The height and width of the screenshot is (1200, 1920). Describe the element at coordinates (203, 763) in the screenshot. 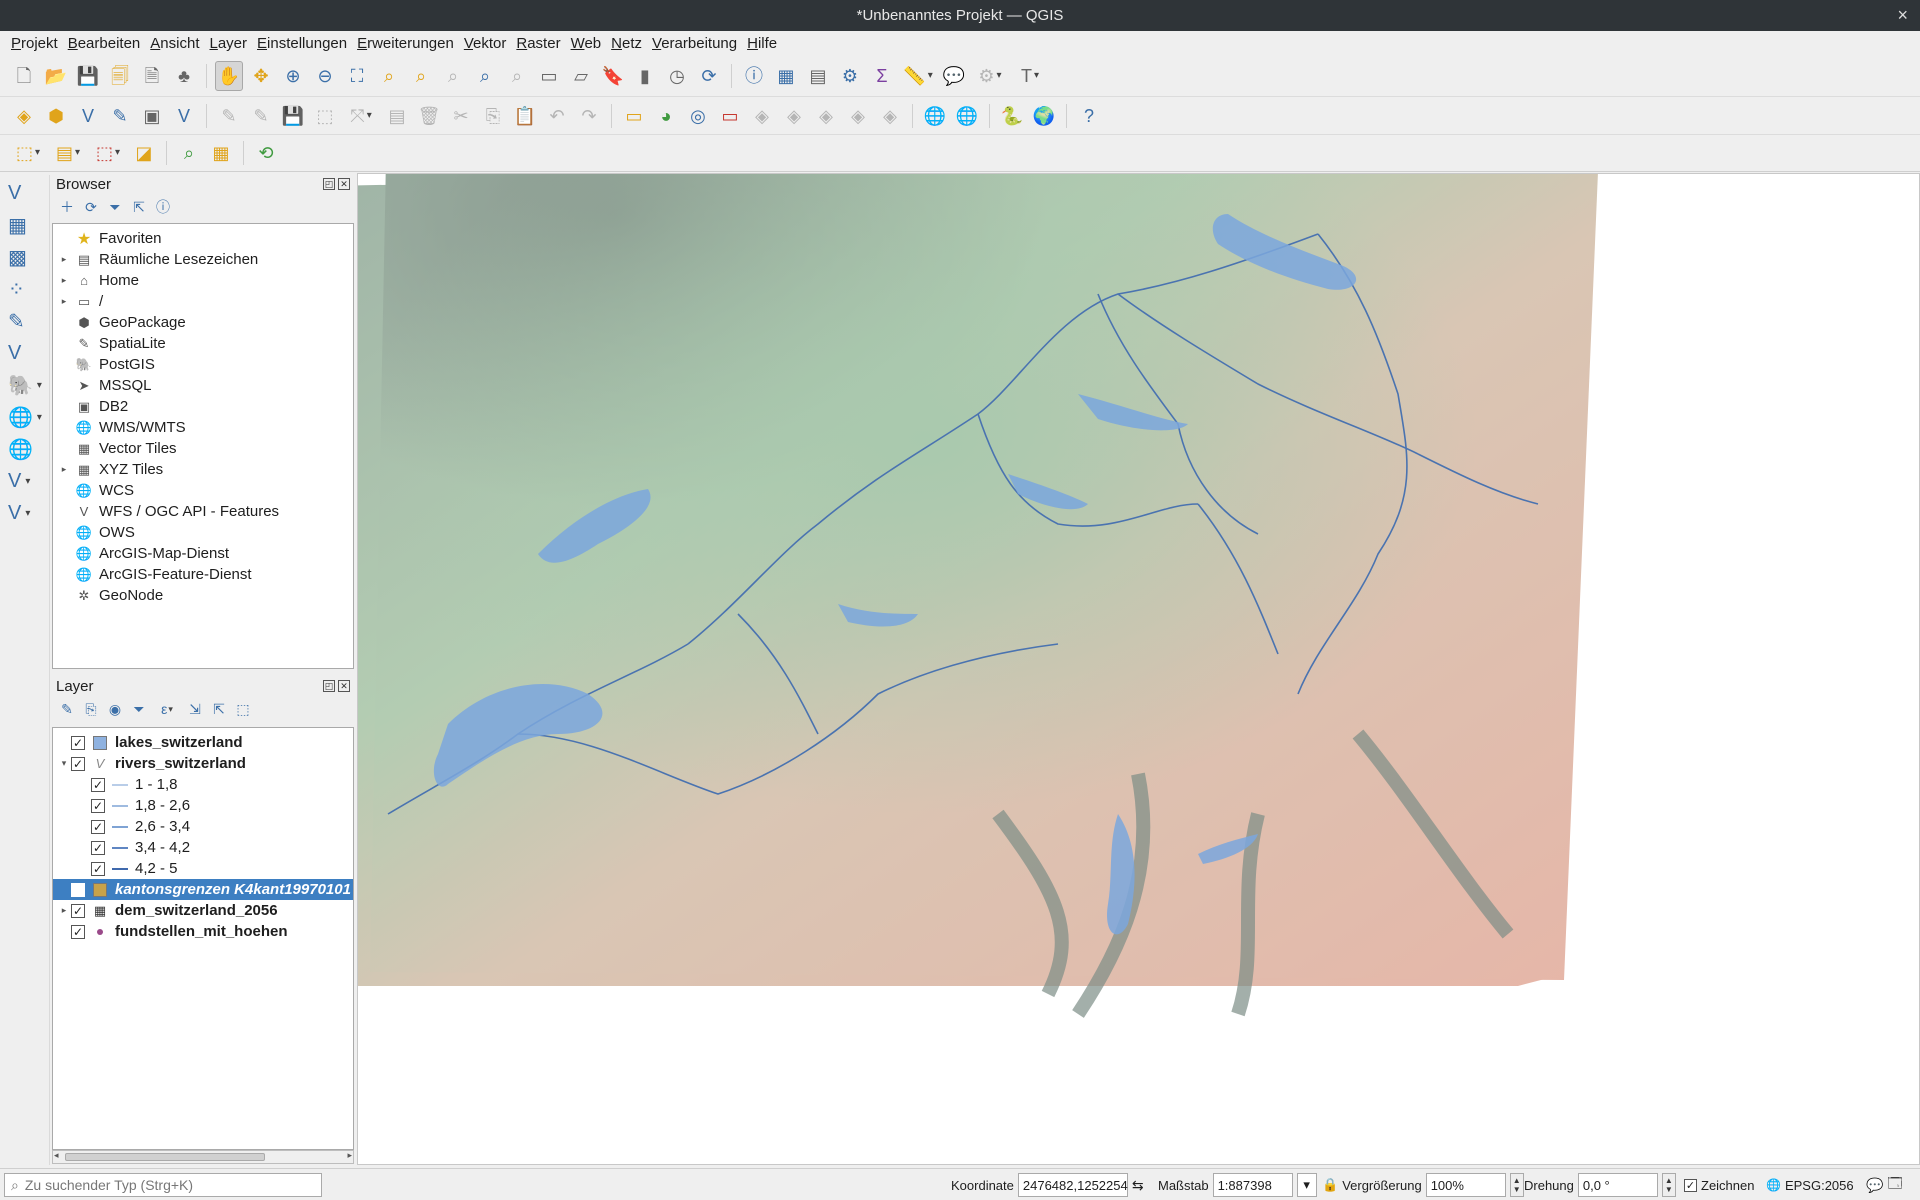

I see `layer-row: ▾ ✓ Vrivers_switzerland` at that location.